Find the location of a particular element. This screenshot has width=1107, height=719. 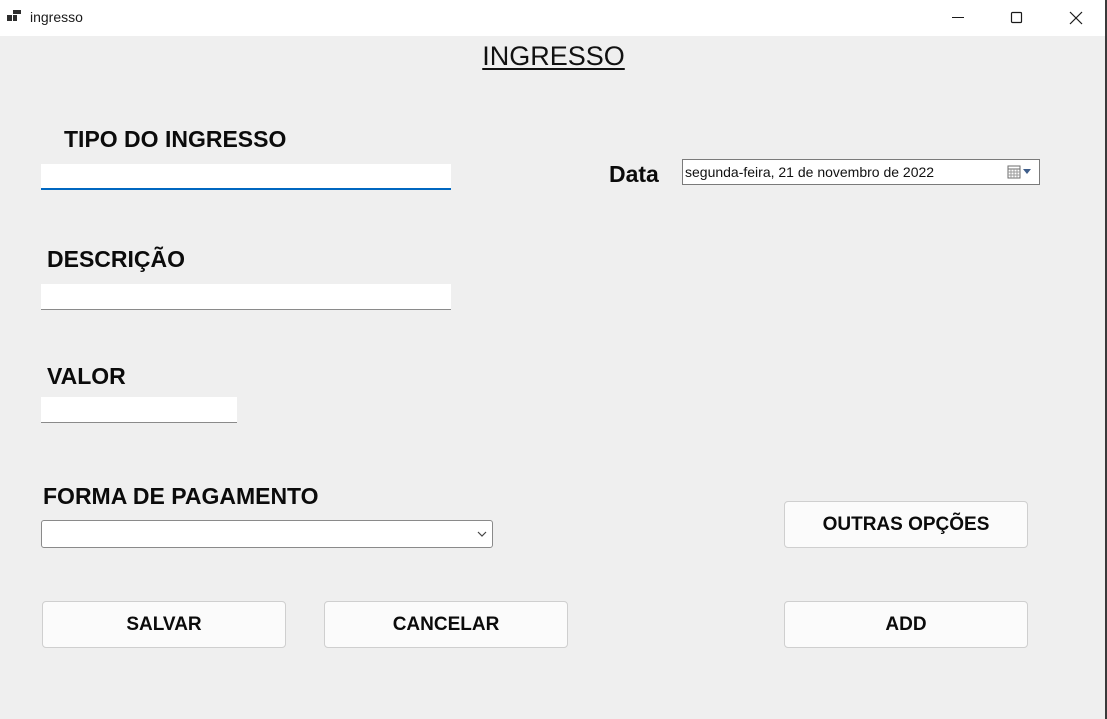

title-bar: ingresso is located at coordinates (552, 18).